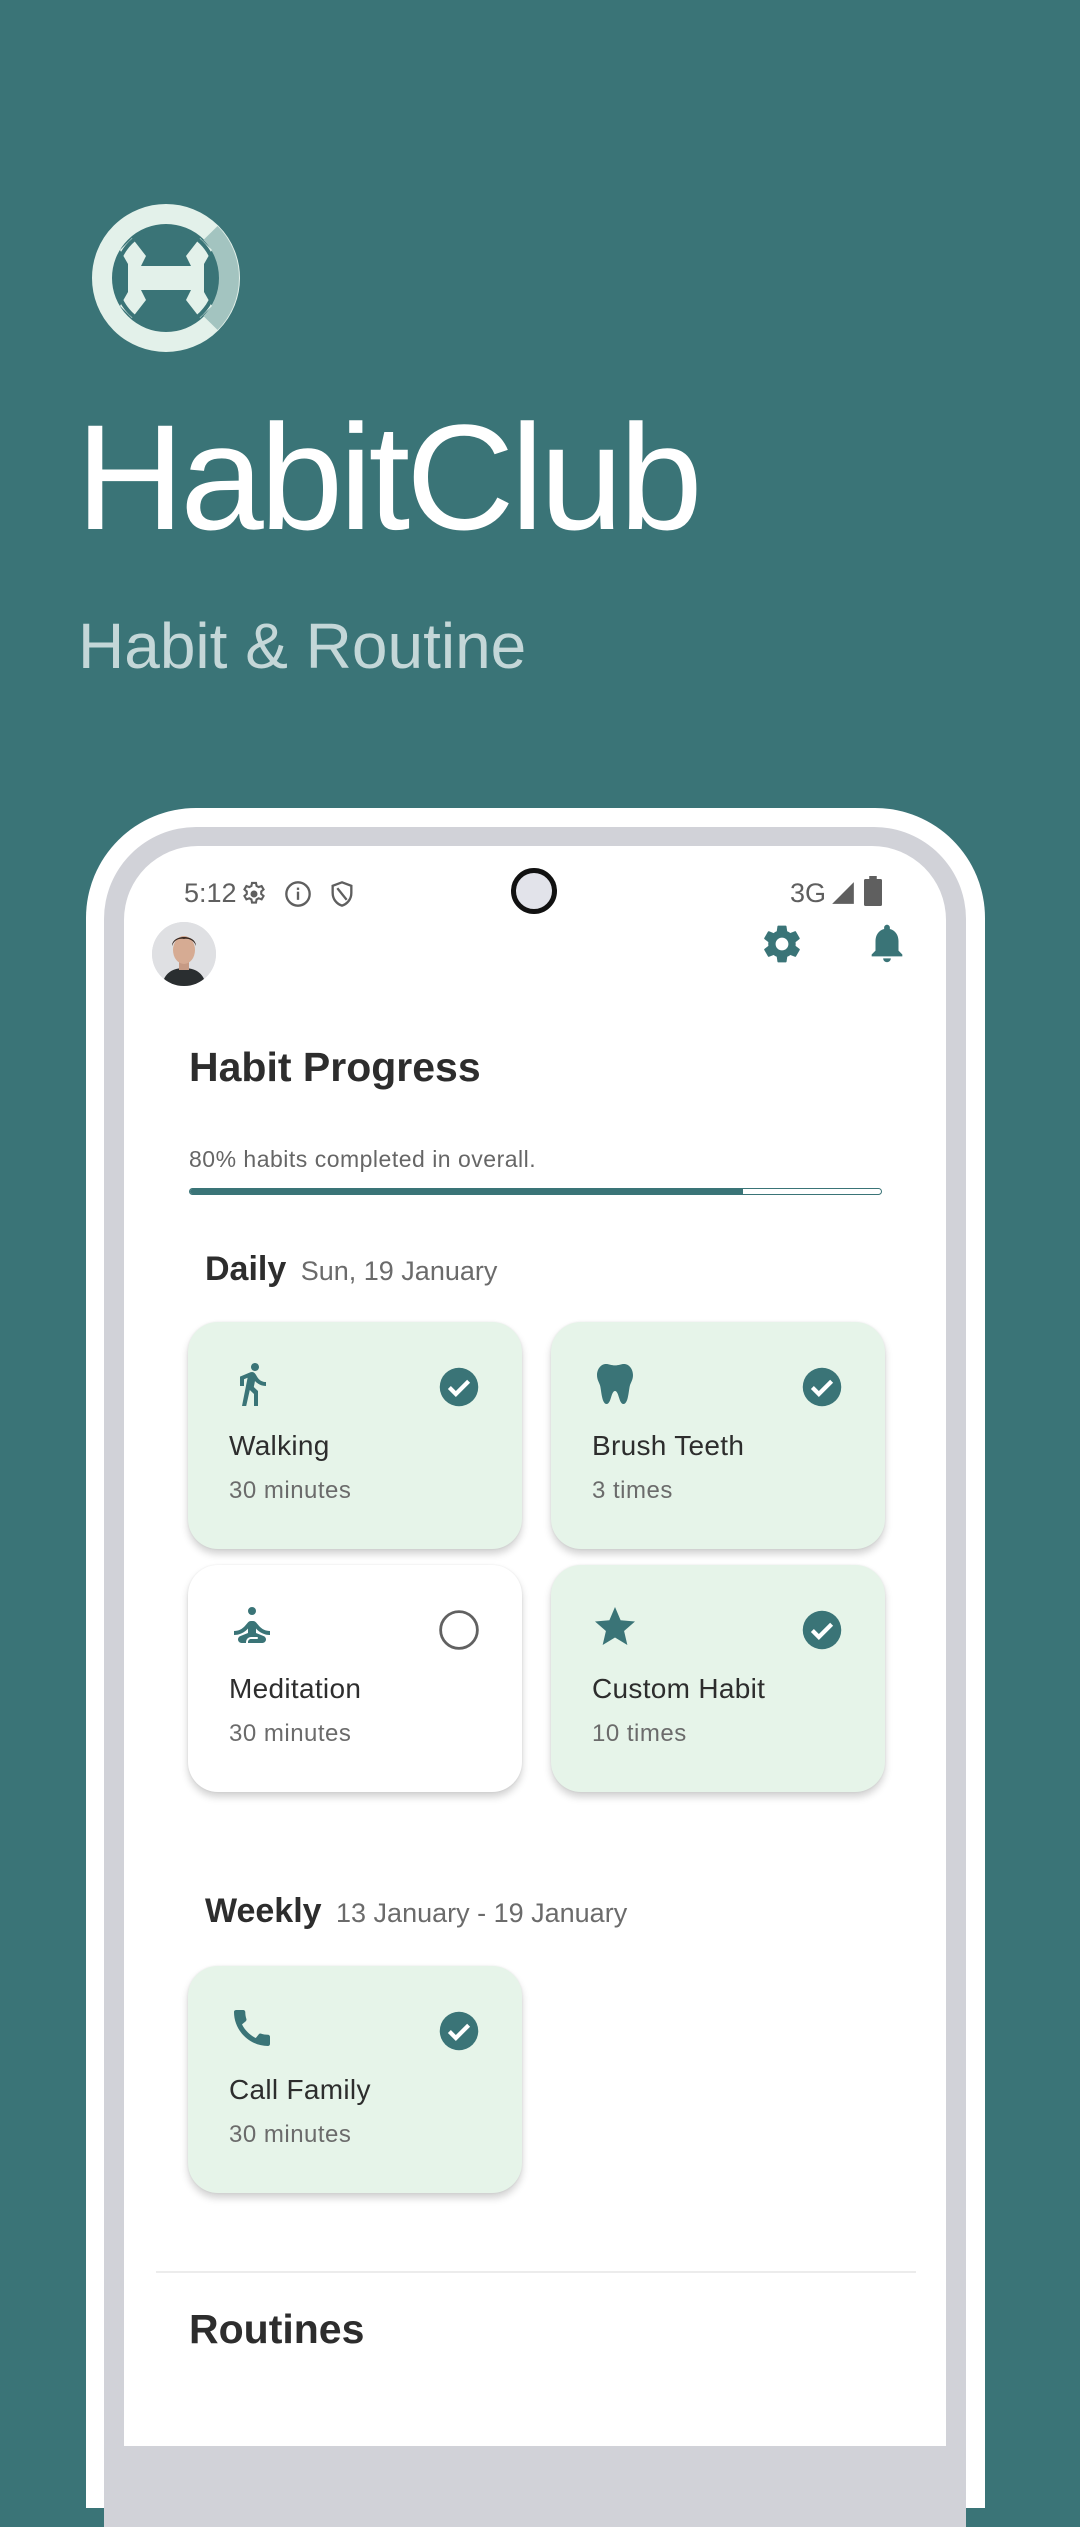 Image resolution: width=1080 pixels, height=2527 pixels. What do you see at coordinates (808, 893) in the screenshot?
I see `status-network: 3G` at bounding box center [808, 893].